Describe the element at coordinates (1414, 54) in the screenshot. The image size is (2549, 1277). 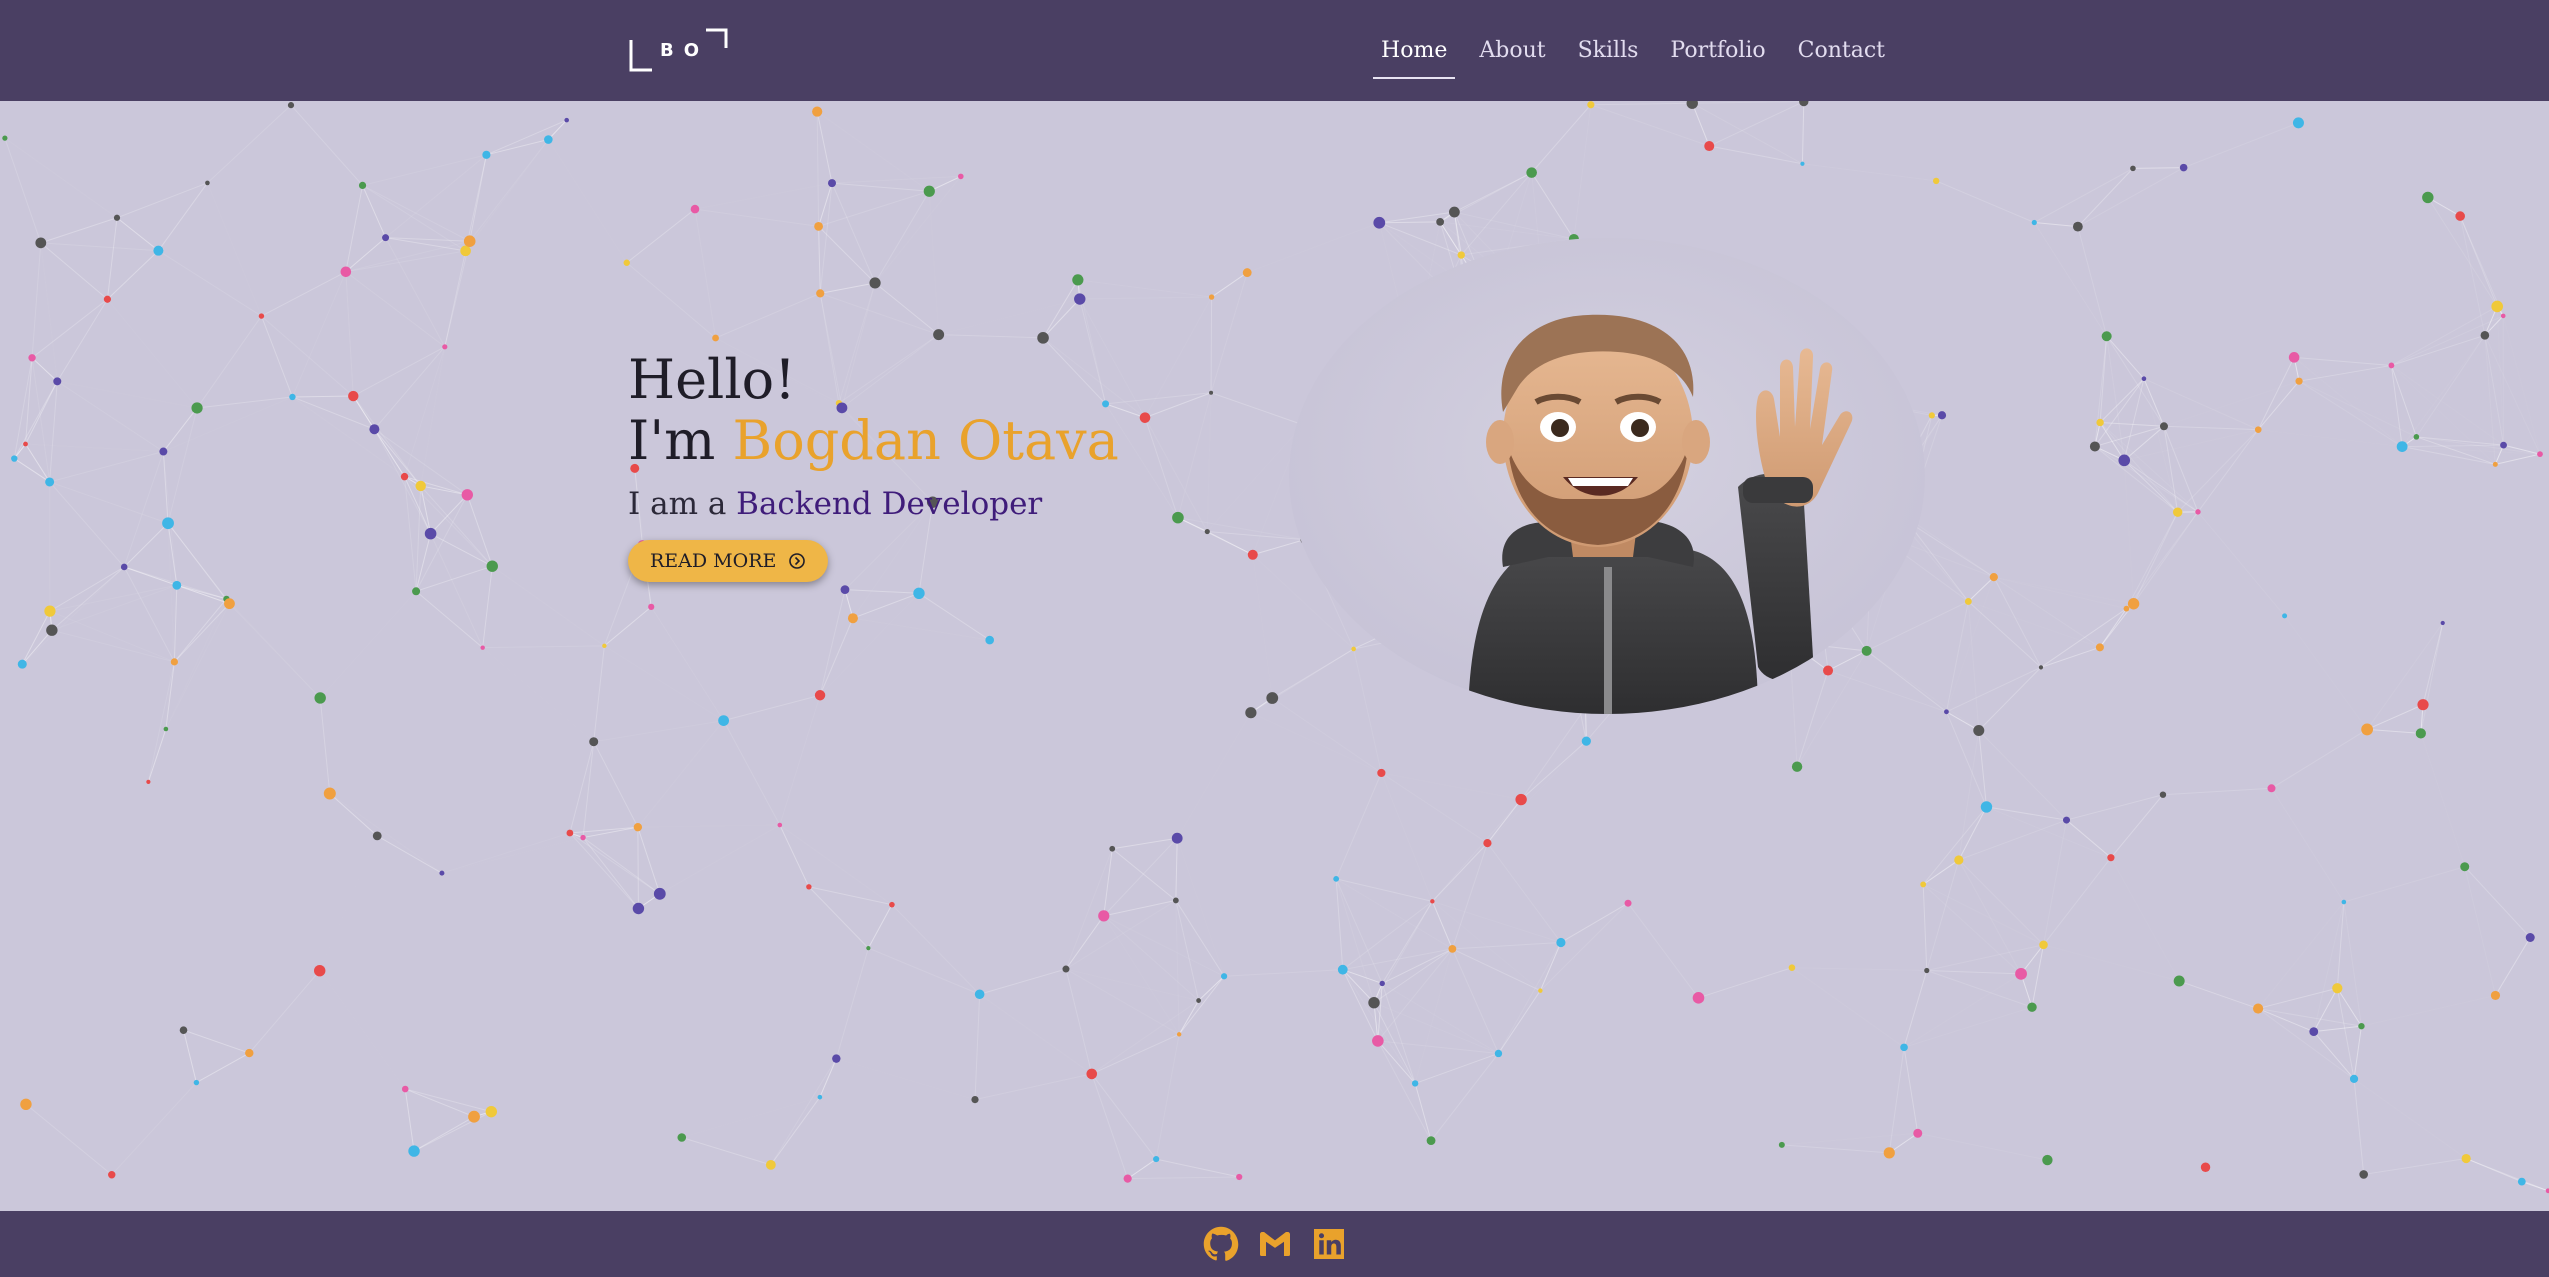
I see `nav-home: Home` at that location.